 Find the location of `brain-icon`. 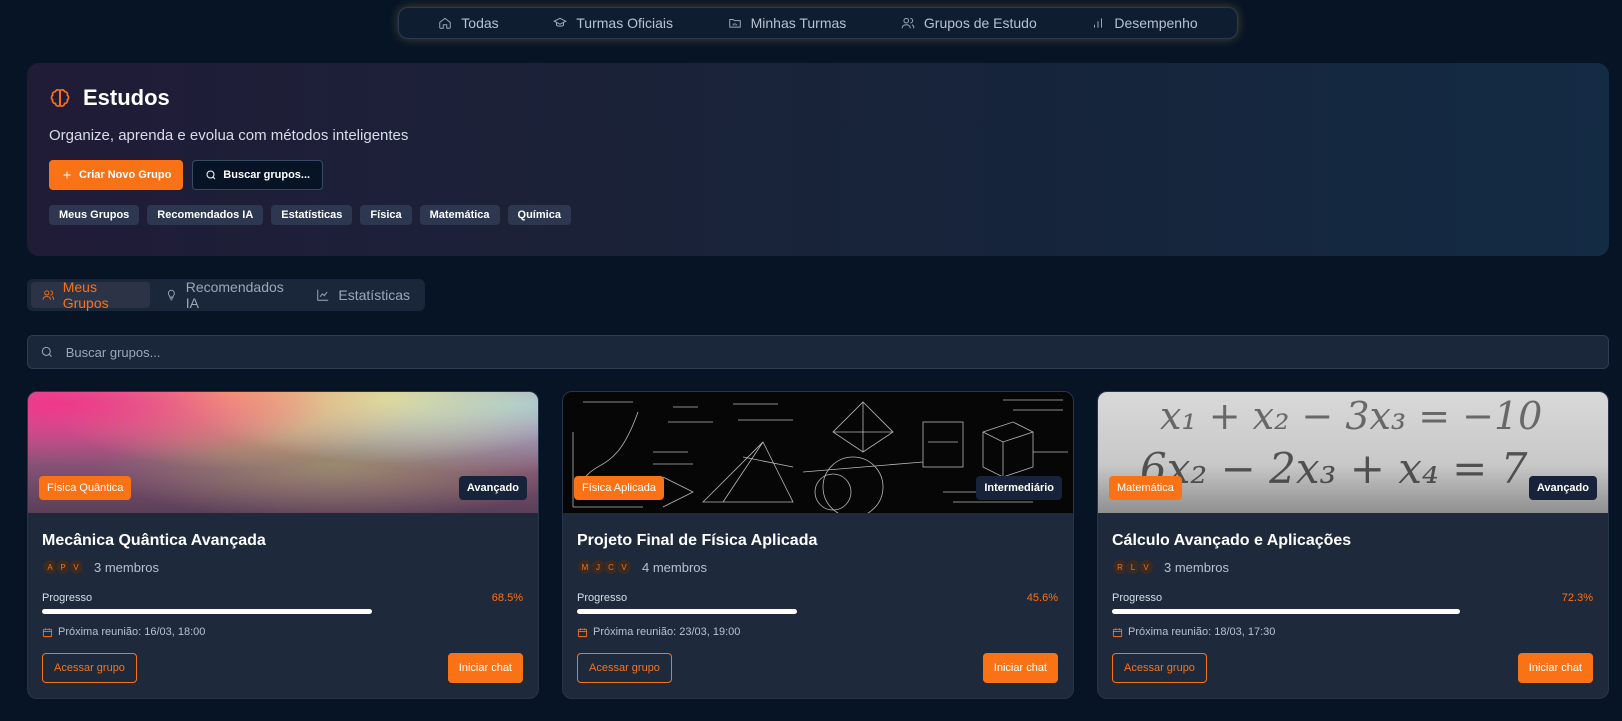

brain-icon is located at coordinates (60, 97).